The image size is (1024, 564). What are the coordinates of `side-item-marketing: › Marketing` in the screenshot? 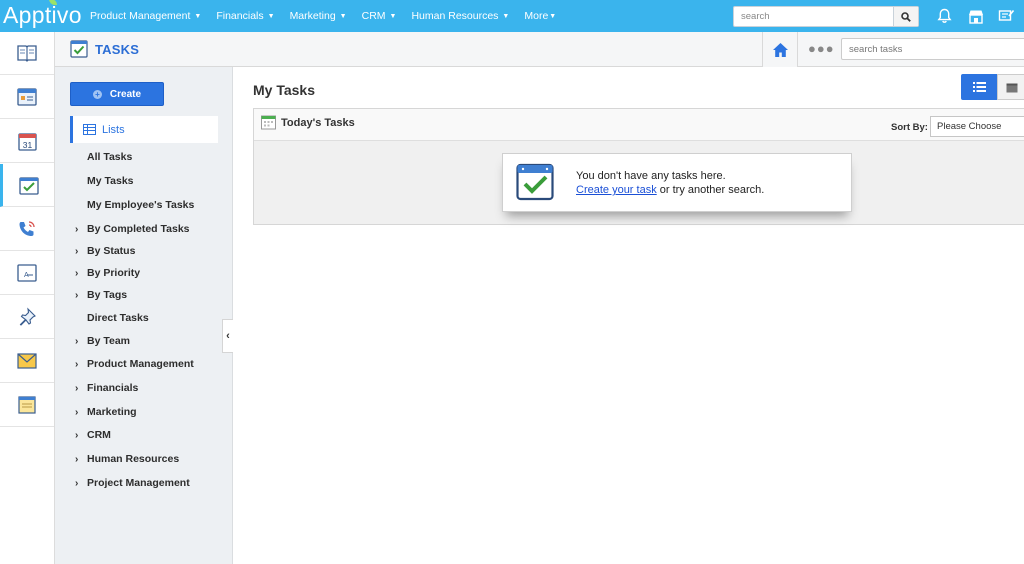 It's located at (106, 412).